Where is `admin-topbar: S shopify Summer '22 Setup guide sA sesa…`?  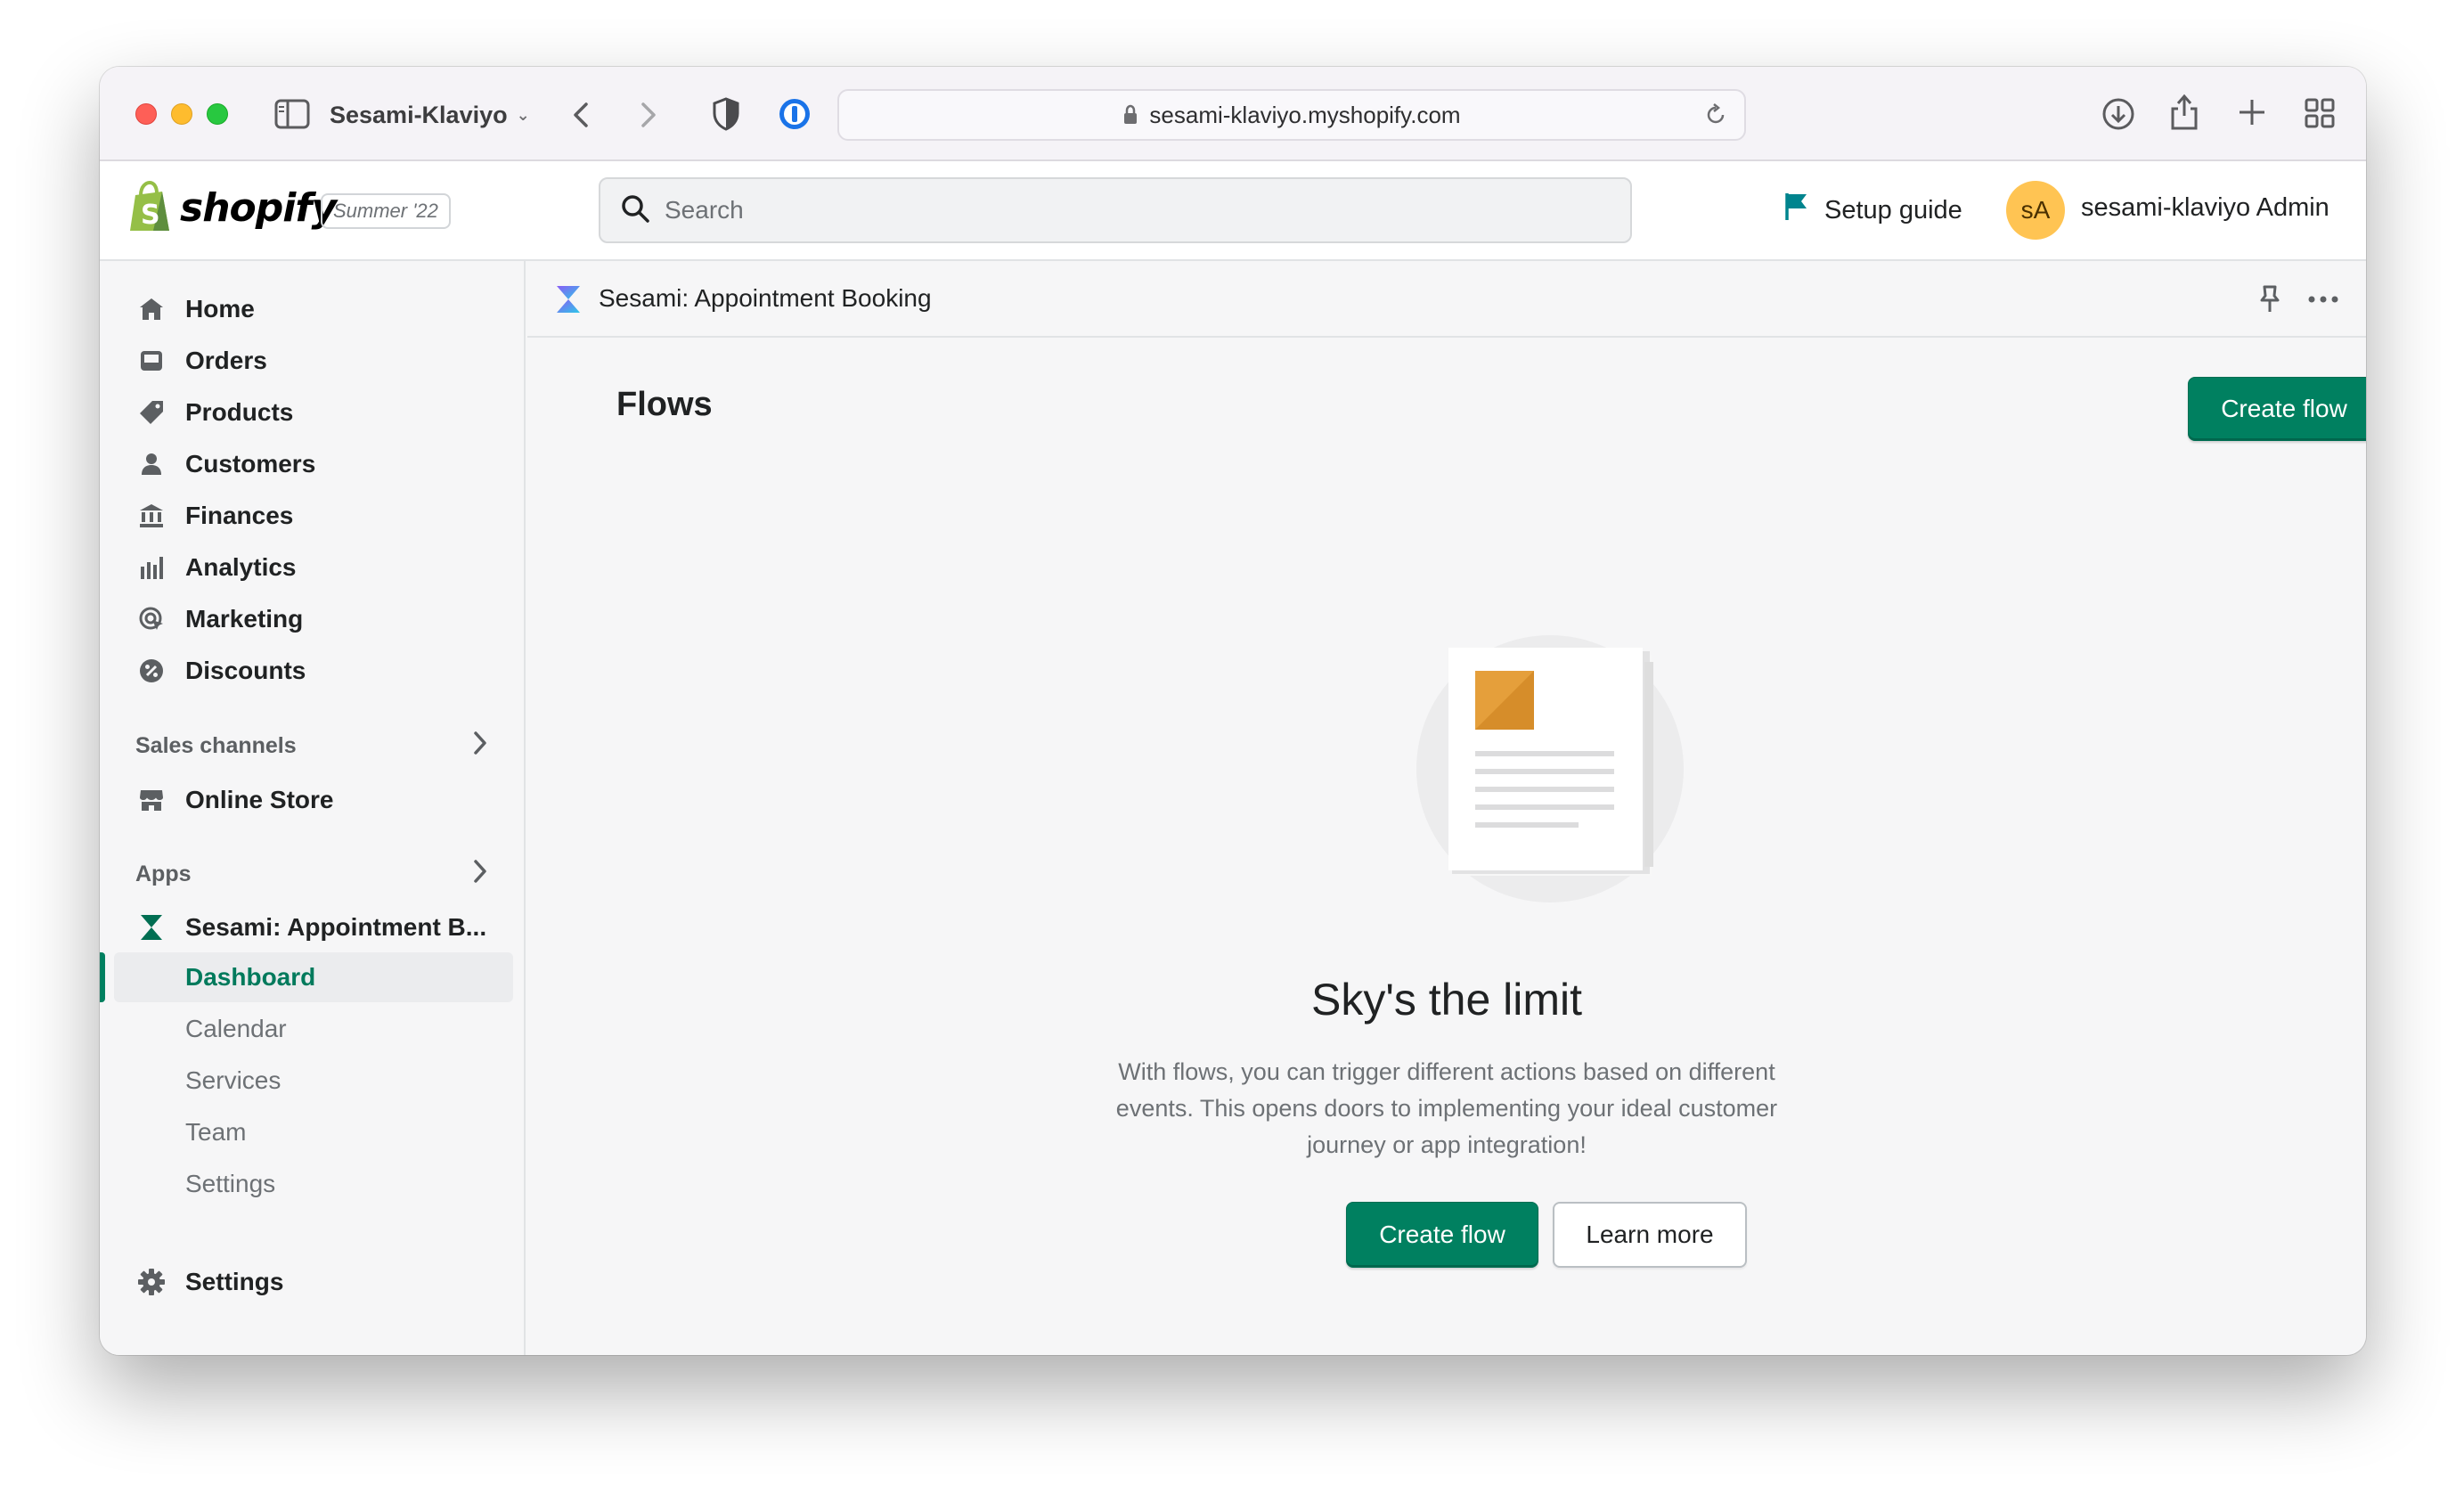 admin-topbar: S shopify Summer '22 Setup guide sA sesa… is located at coordinates (1233, 211).